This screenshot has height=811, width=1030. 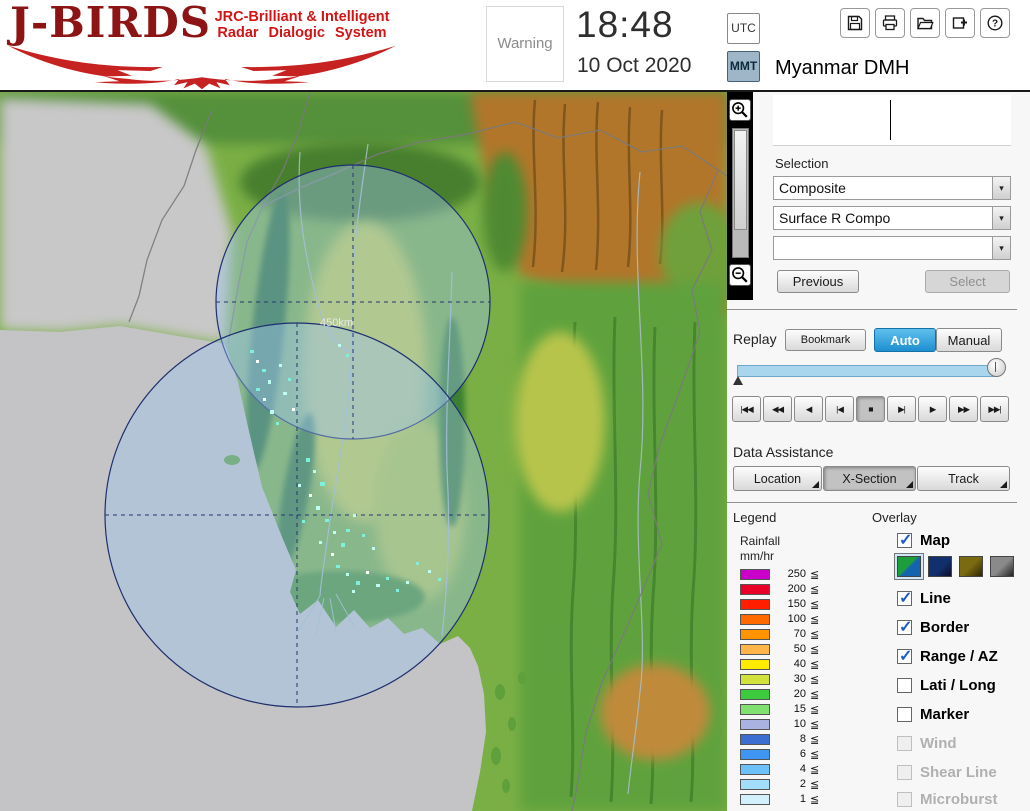 What do you see at coordinates (825, 340) in the screenshot?
I see `bookmark-button: Bookmark` at bounding box center [825, 340].